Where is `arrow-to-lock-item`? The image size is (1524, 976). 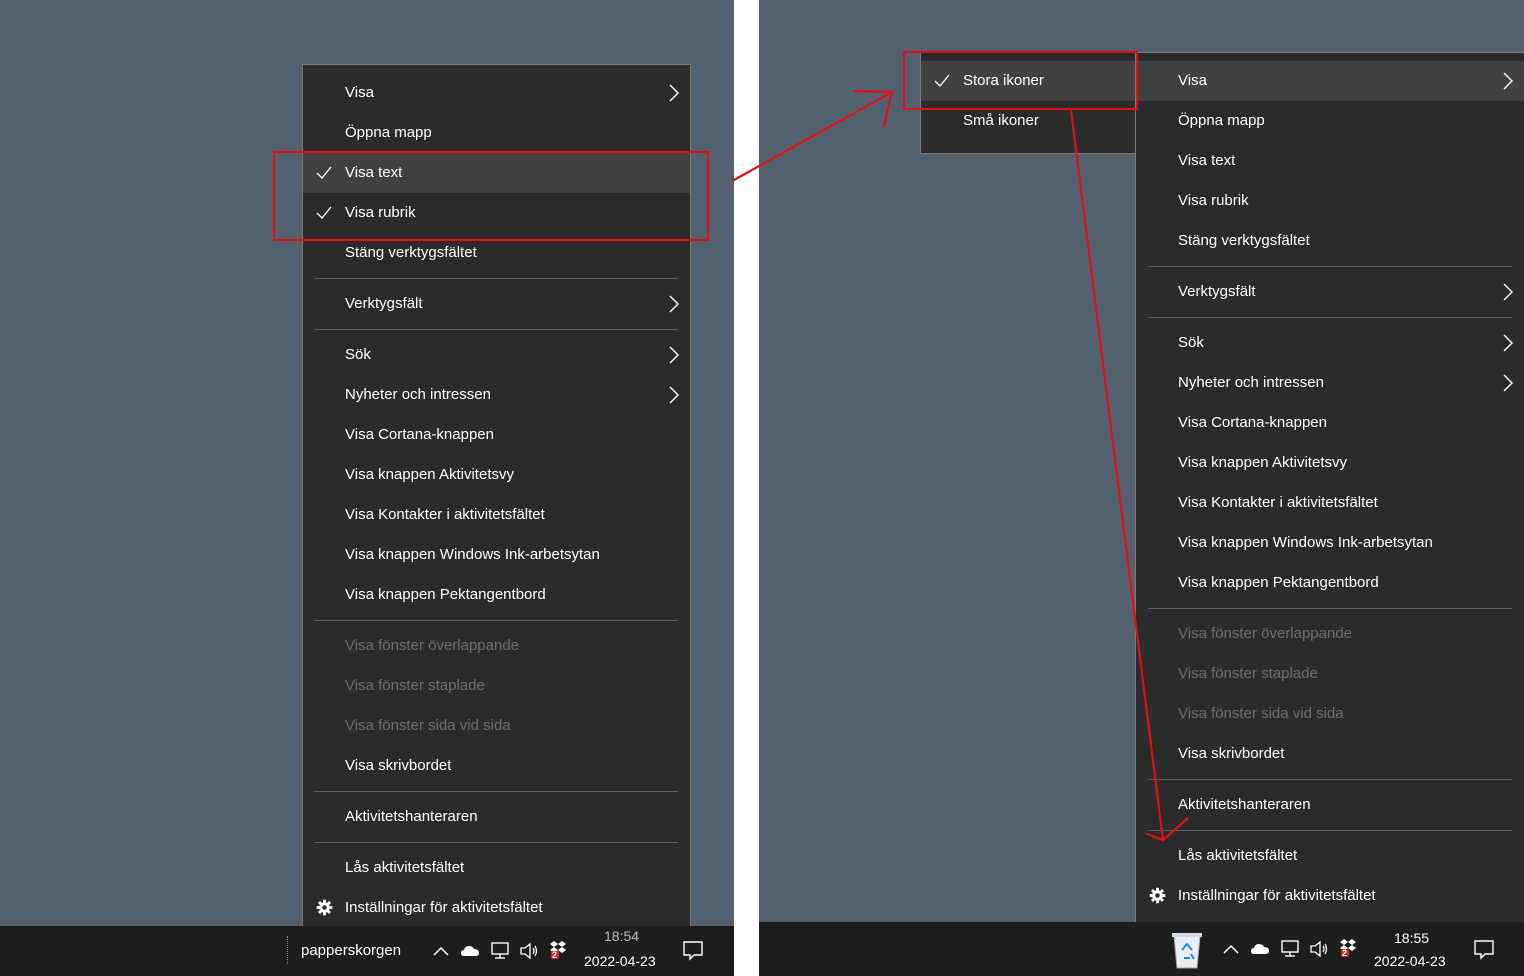 arrow-to-lock-item is located at coordinates (1117, 475).